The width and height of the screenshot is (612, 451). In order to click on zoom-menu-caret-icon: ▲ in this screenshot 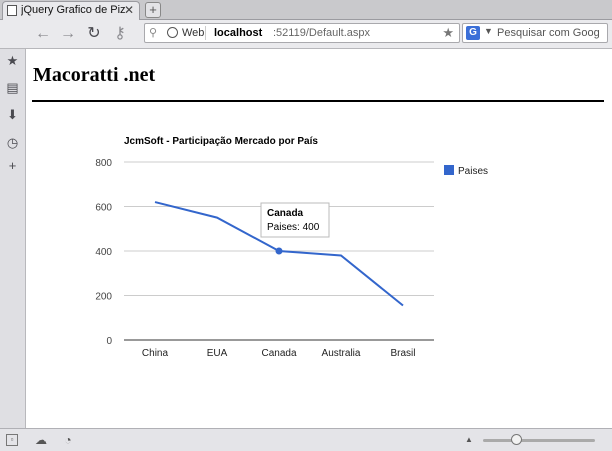, I will do `click(469, 440)`.